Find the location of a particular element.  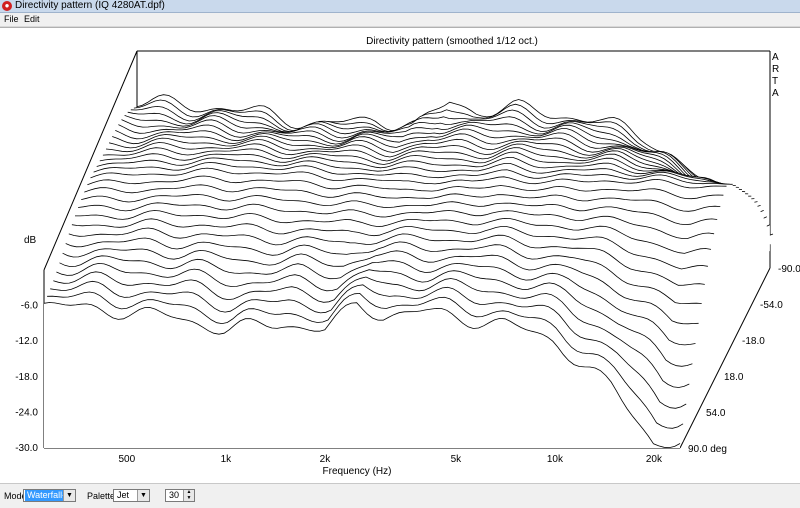

palette-value: Jet is located at coordinates (123, 495).